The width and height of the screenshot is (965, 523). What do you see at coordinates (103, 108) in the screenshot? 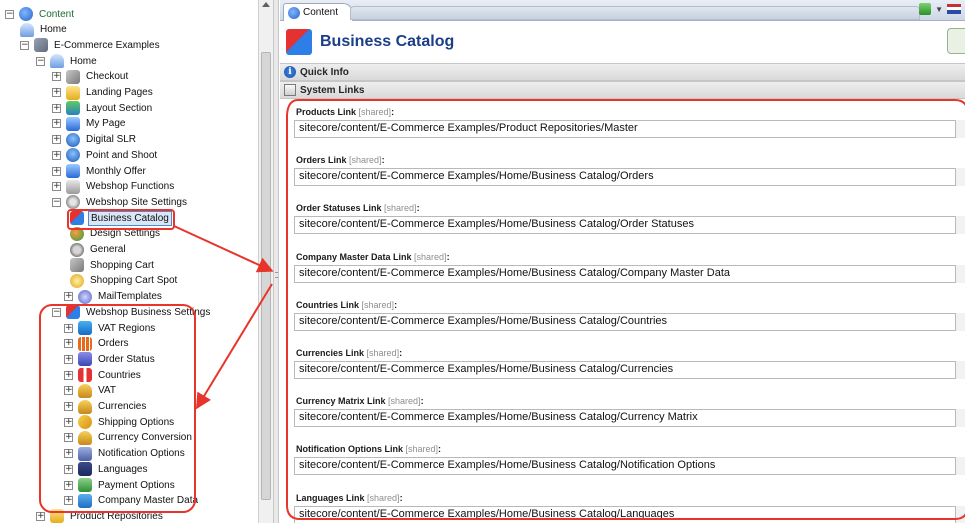
I see `tree-item: + Layout Section` at bounding box center [103, 108].